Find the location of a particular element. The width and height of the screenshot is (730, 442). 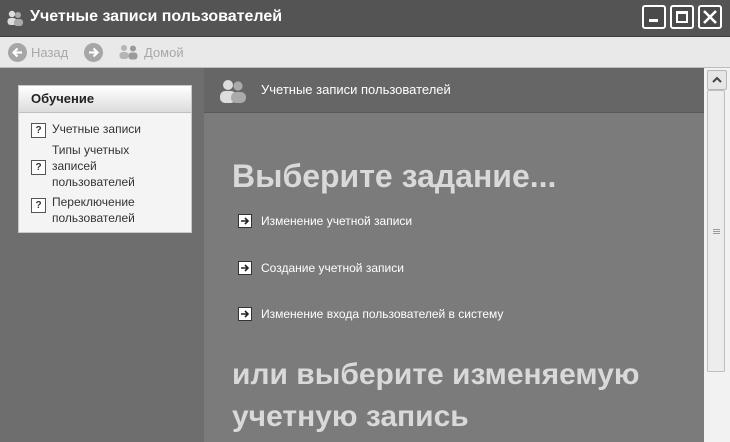

task-create-account: Создание учетной записи is located at coordinates (321, 268).